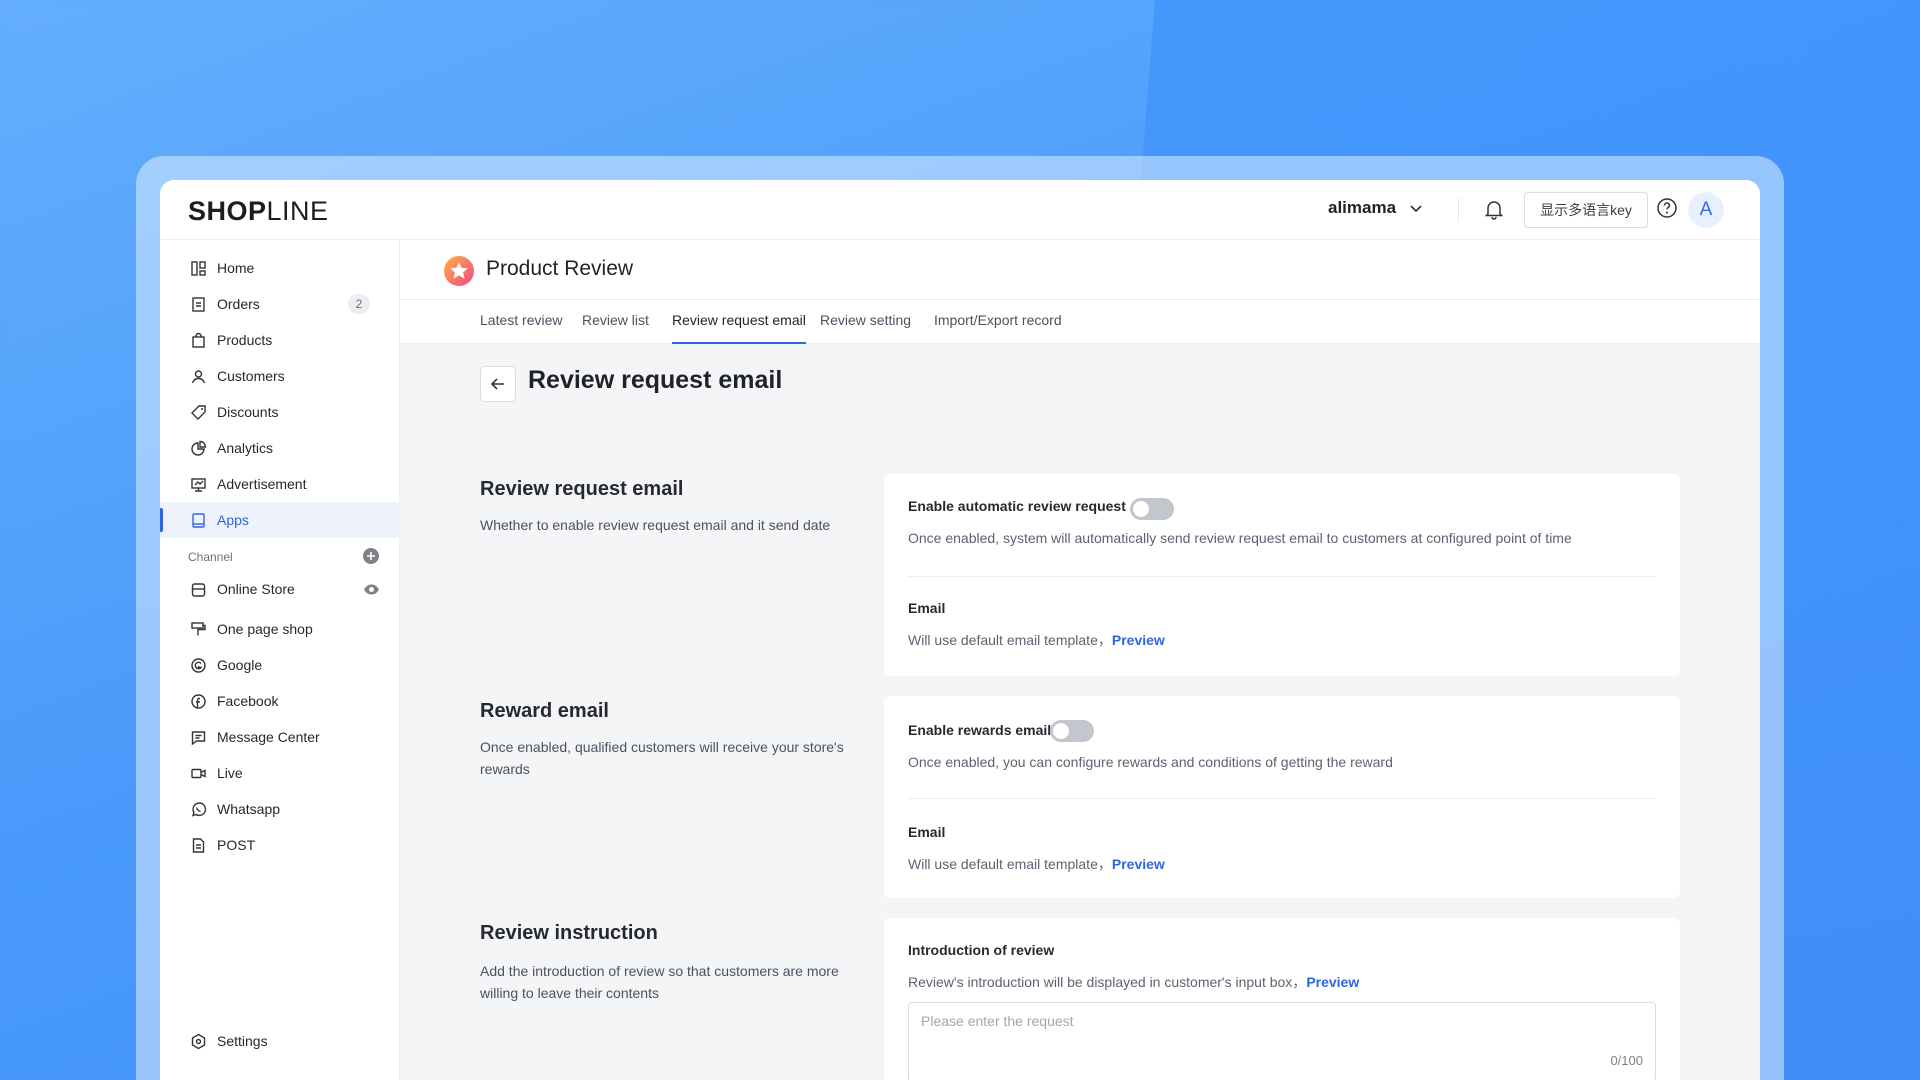 The height and width of the screenshot is (1080, 1920). I want to click on sidebar-item-advertisement: Advertisement, so click(280, 484).